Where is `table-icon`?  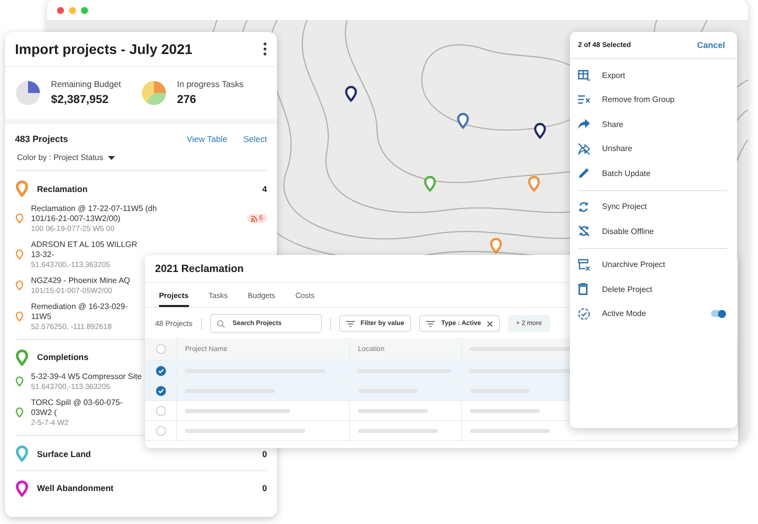 table-icon is located at coordinates (584, 75).